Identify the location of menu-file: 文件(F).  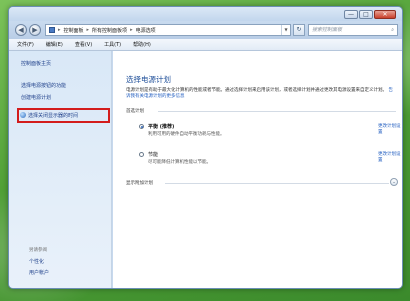
(25, 44).